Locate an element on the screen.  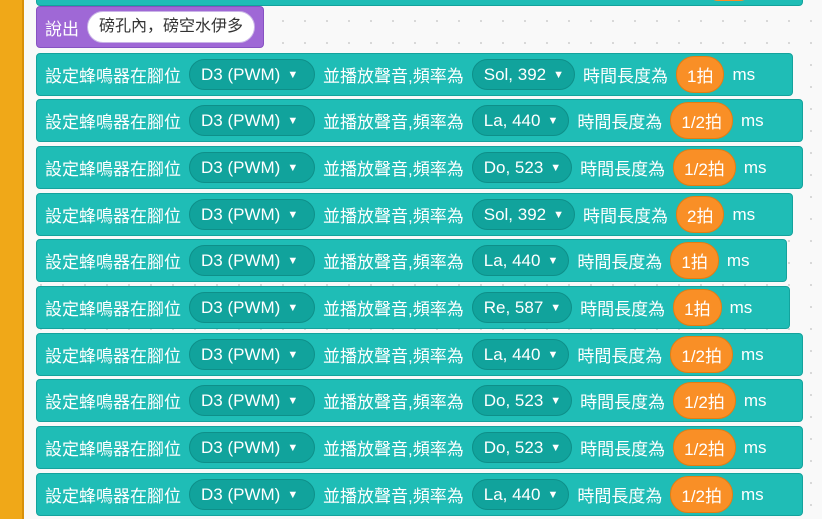
say-label: 說出 is located at coordinates (62, 29).